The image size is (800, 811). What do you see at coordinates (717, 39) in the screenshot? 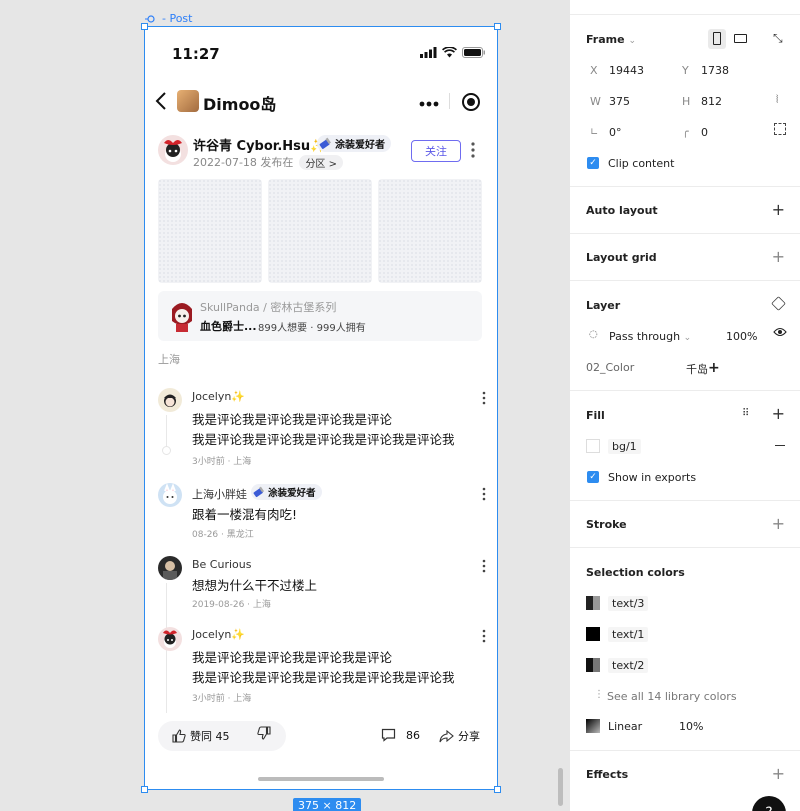
I see `portrait-icon` at bounding box center [717, 39].